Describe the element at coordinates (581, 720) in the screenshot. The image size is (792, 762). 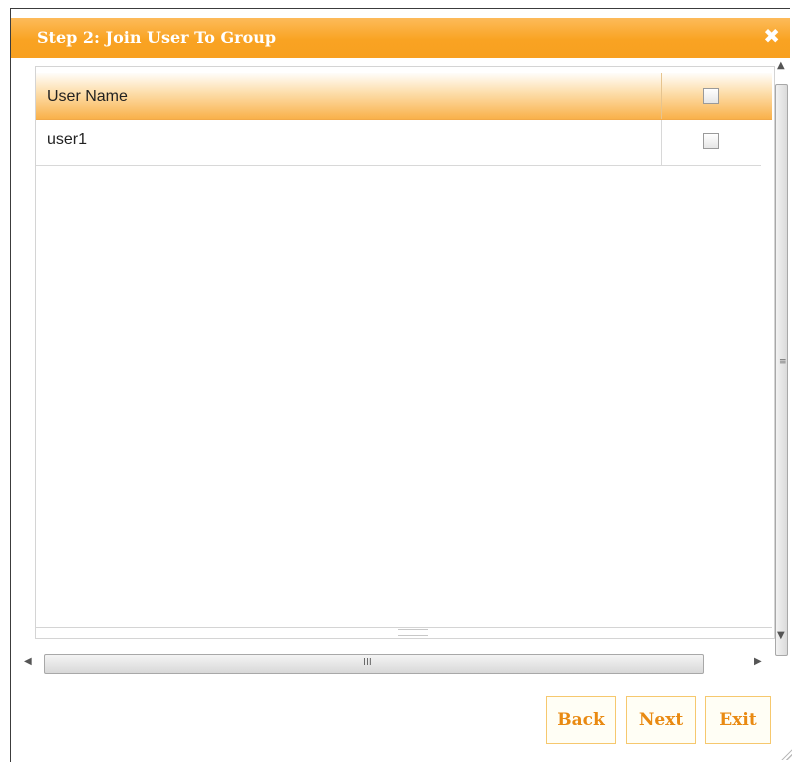
I see `back-button: Back` at that location.